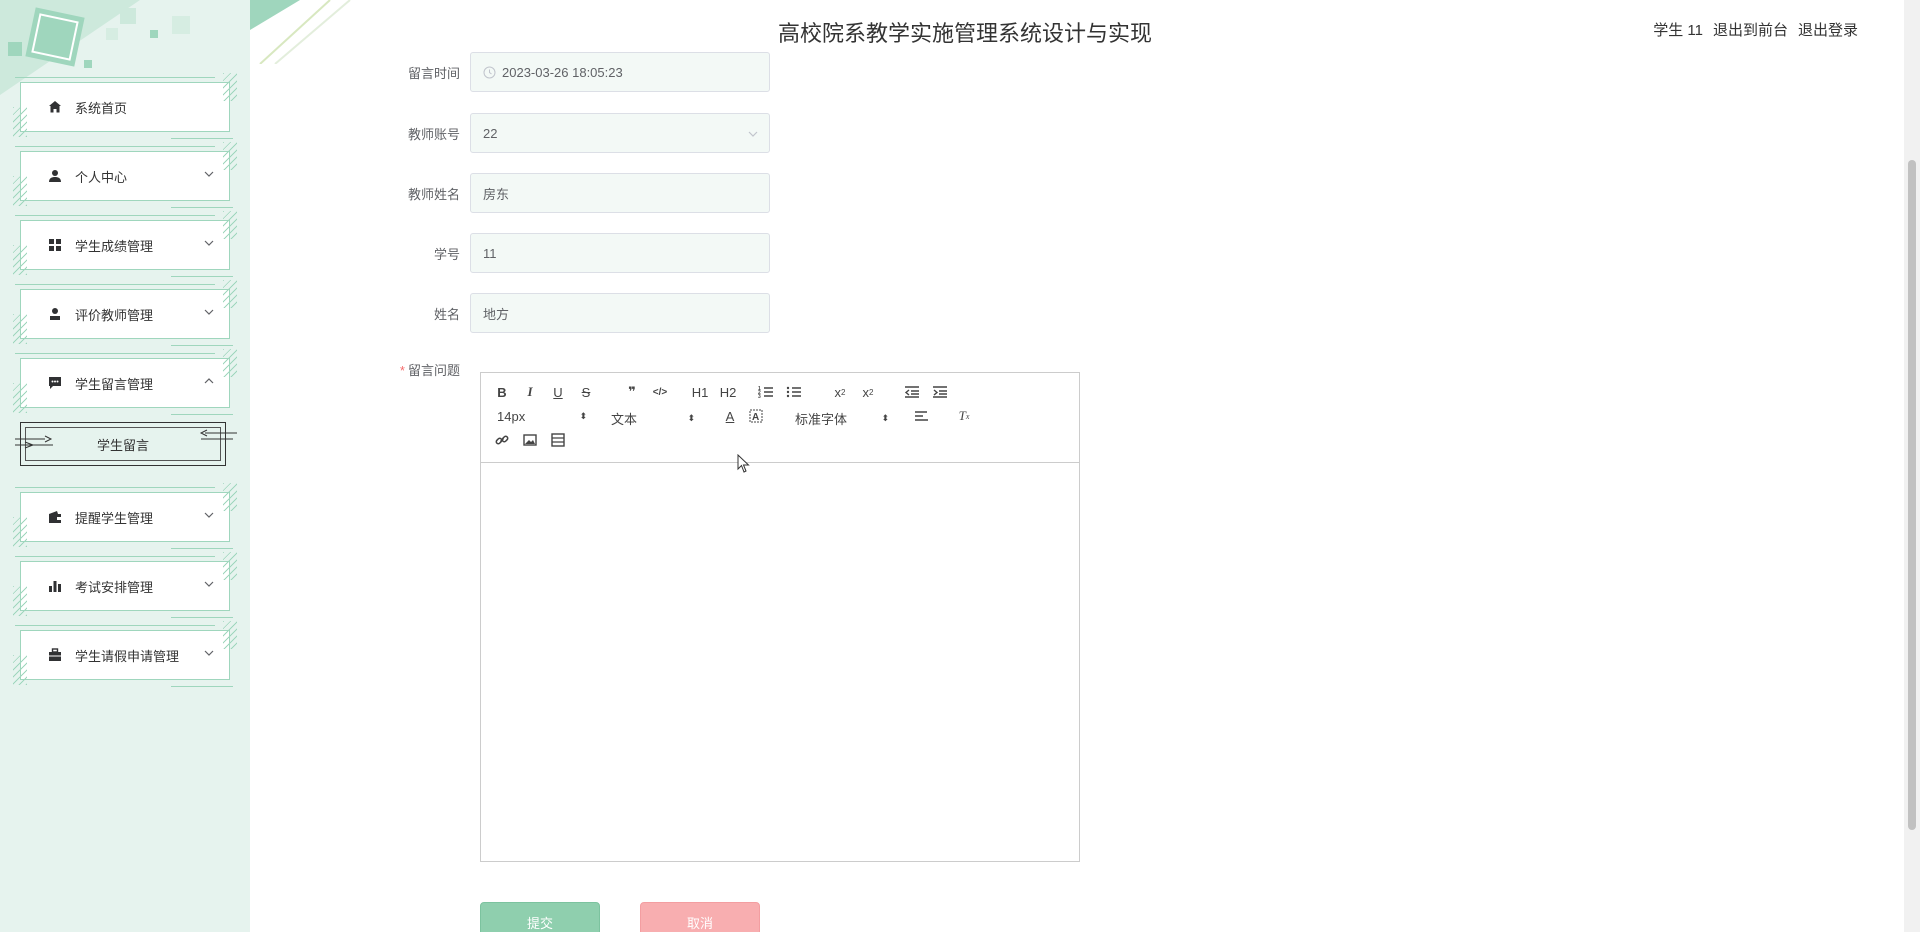 The height and width of the screenshot is (932, 1920). I want to click on page-title: 高校院系教学实施管理系统设计与实现, so click(964, 33).